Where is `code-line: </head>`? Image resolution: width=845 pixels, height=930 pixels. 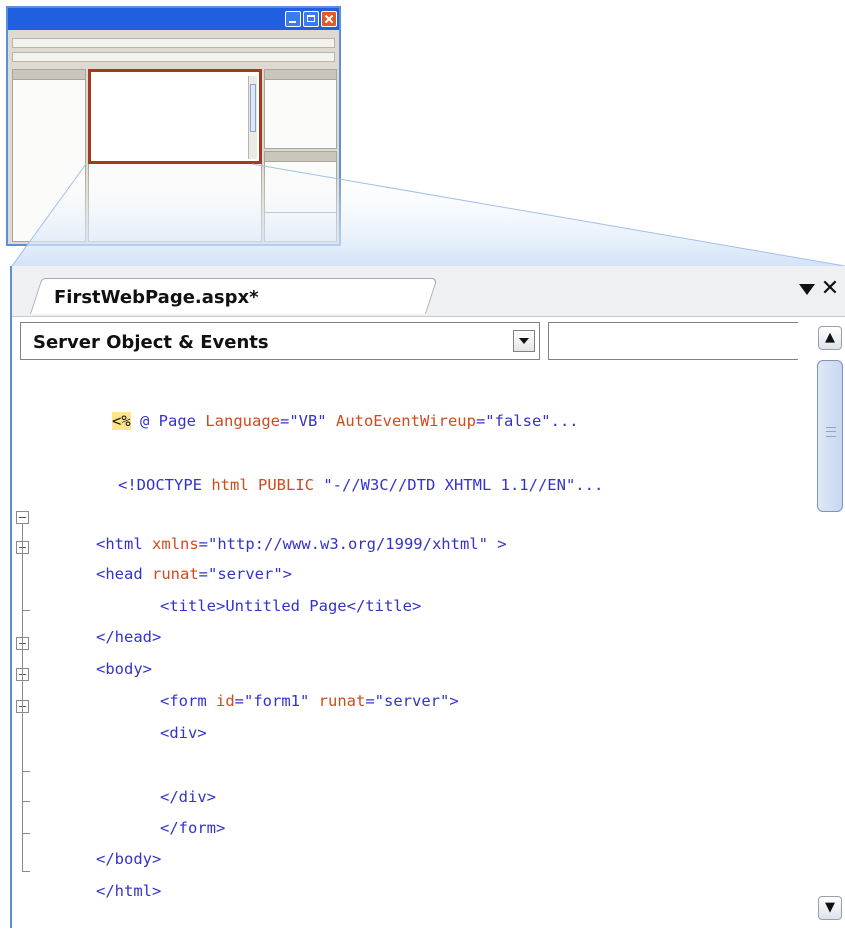
code-line: </head> is located at coordinates (100, 622).